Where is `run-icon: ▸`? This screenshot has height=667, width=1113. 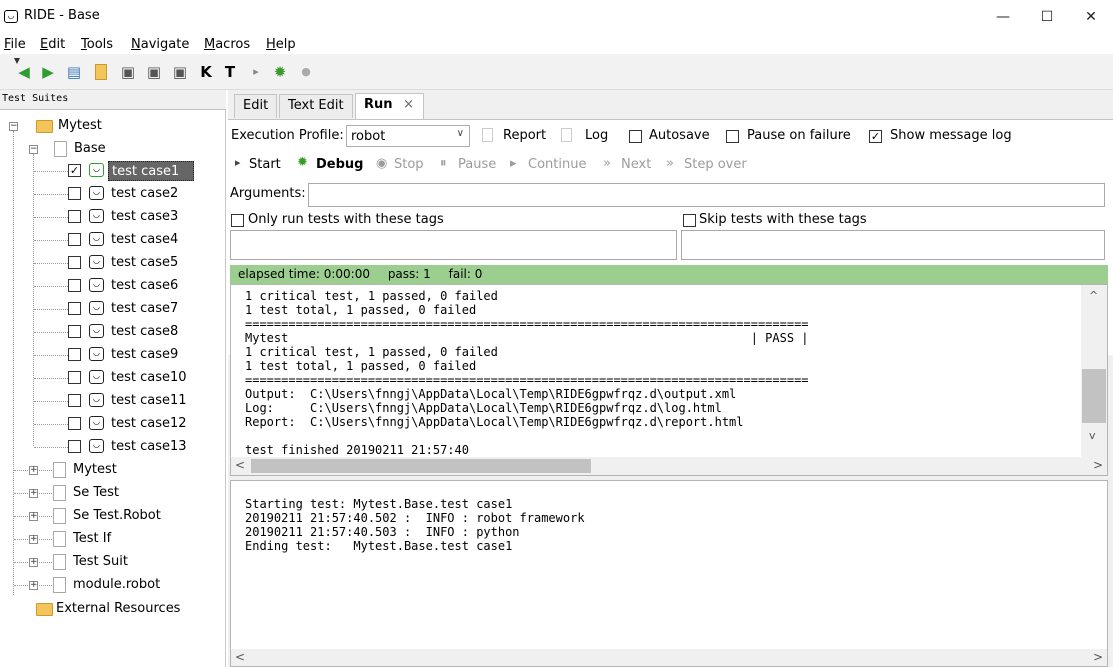 run-icon: ▸ is located at coordinates (256, 72).